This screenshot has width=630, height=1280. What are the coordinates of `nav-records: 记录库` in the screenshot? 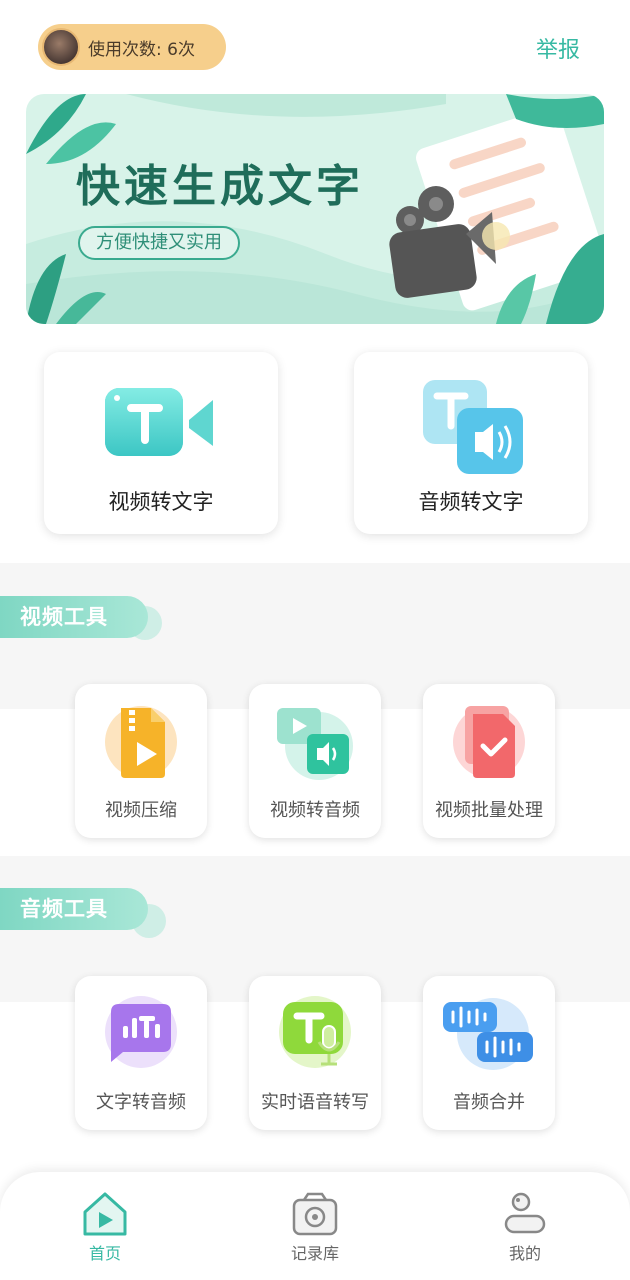 It's located at (315, 1228).